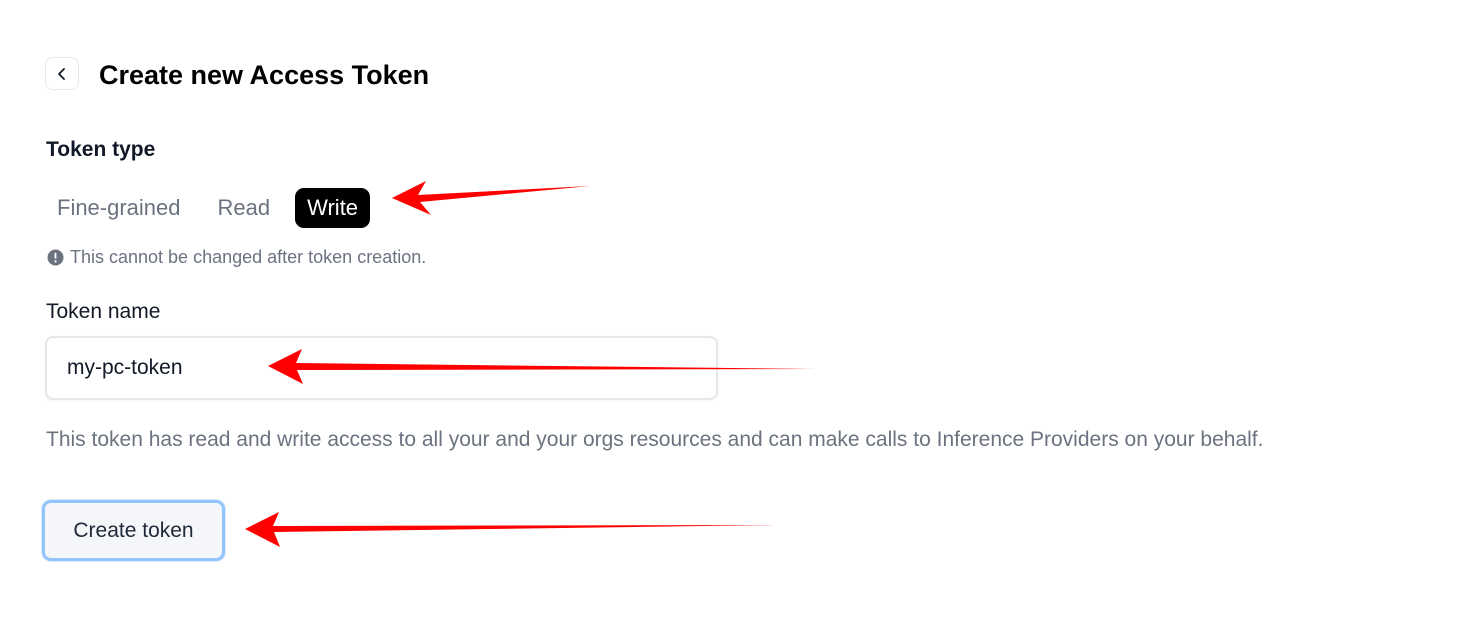 The width and height of the screenshot is (1458, 631). I want to click on token-name-input, so click(381, 368).